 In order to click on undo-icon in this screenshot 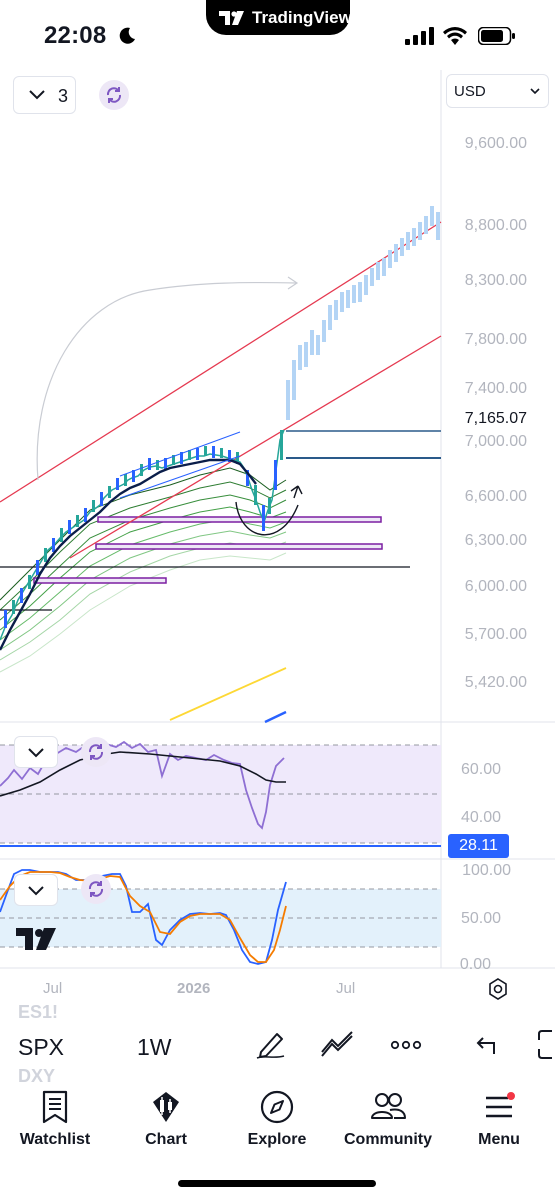, I will do `click(487, 1044)`.